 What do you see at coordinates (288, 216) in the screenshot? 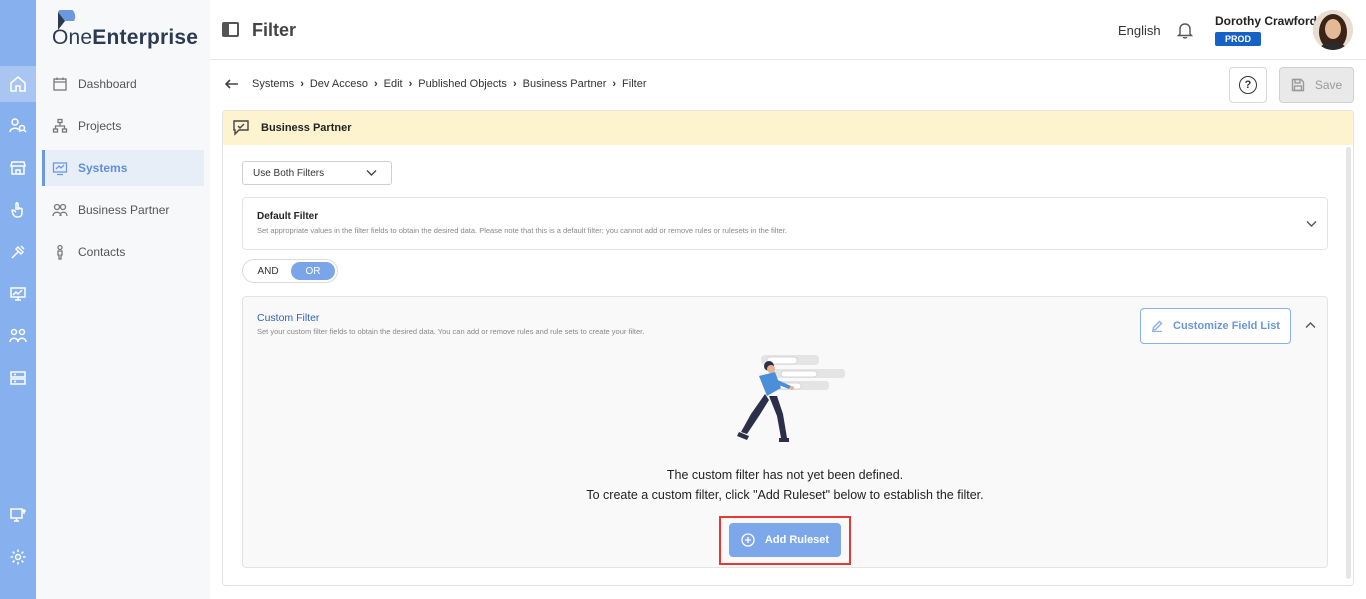
I see `default-filter-title: Default Filter` at bounding box center [288, 216].